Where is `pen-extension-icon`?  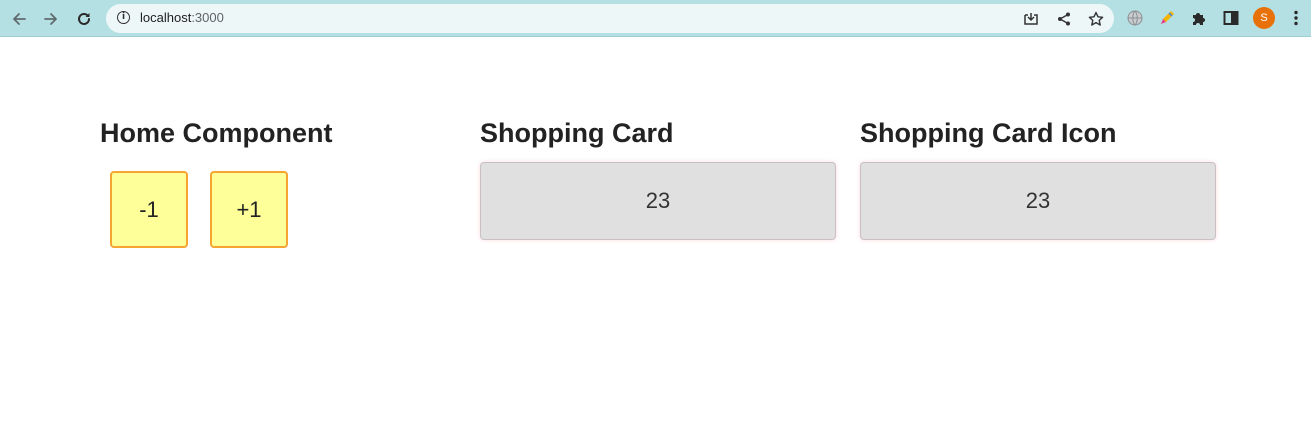 pen-extension-icon is located at coordinates (1167, 17).